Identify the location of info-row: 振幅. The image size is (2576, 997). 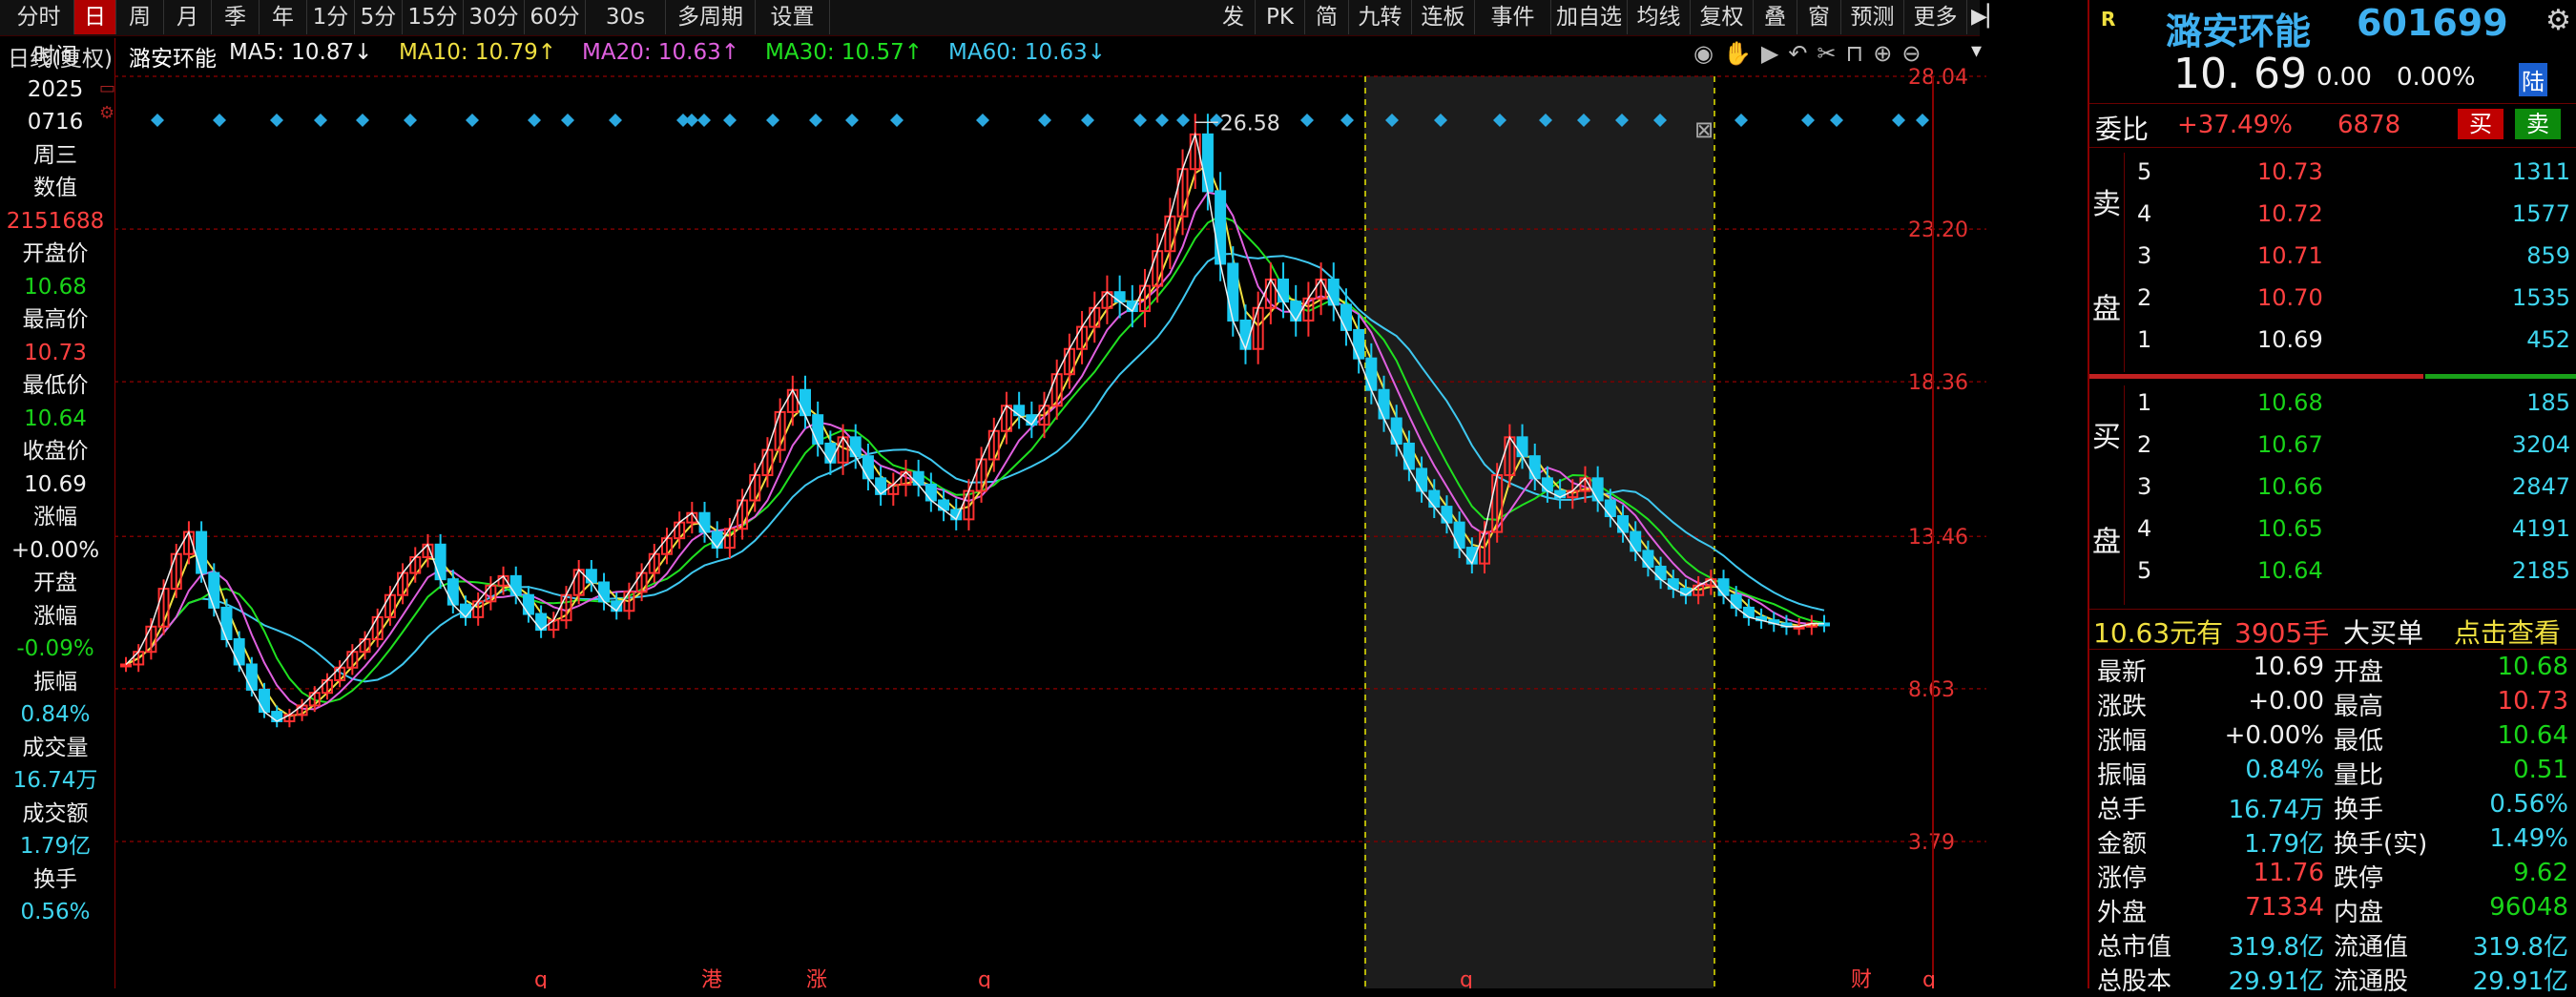
(55, 682).